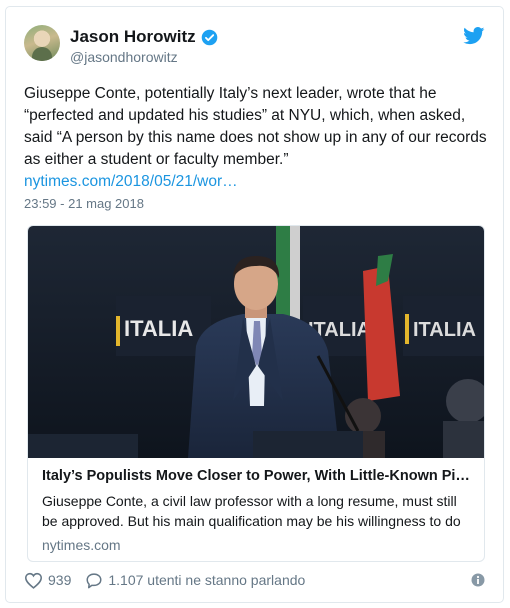  What do you see at coordinates (254, 49) in the screenshot?
I see `tweet-header: Jason Horowitz @jasondhorowitz` at bounding box center [254, 49].